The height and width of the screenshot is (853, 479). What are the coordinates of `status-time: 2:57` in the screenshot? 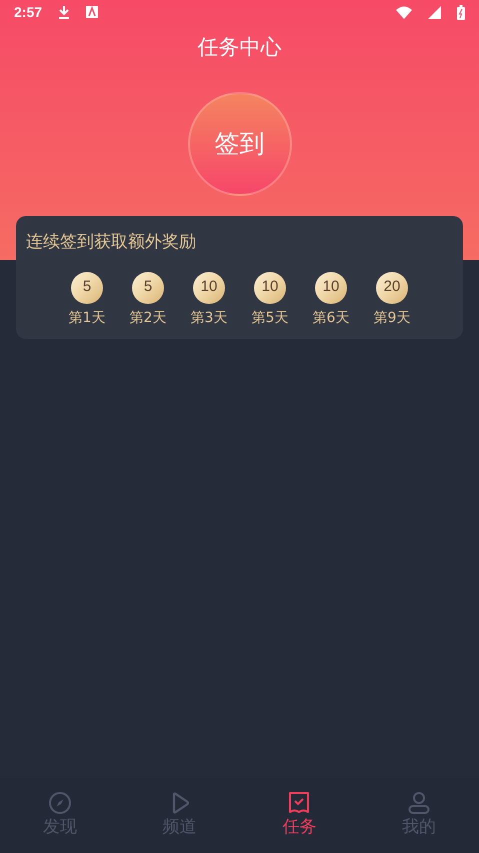 It's located at (28, 12).